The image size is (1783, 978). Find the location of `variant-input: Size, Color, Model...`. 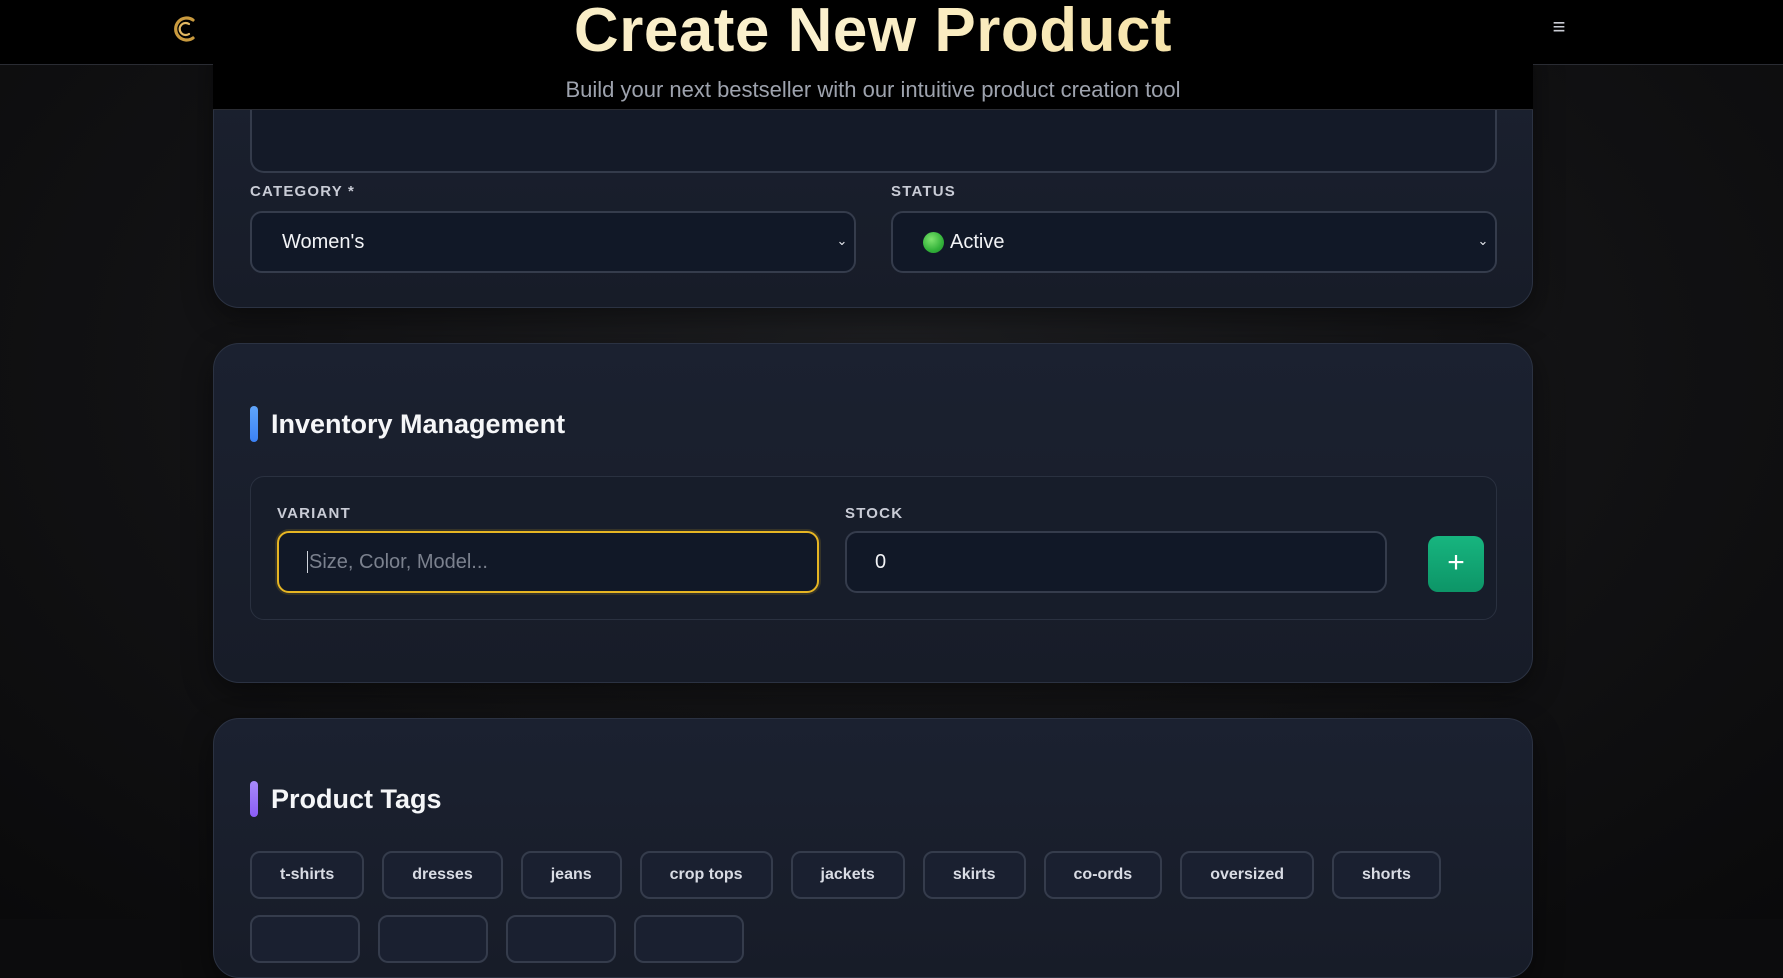

variant-input: Size, Color, Model... is located at coordinates (548, 562).